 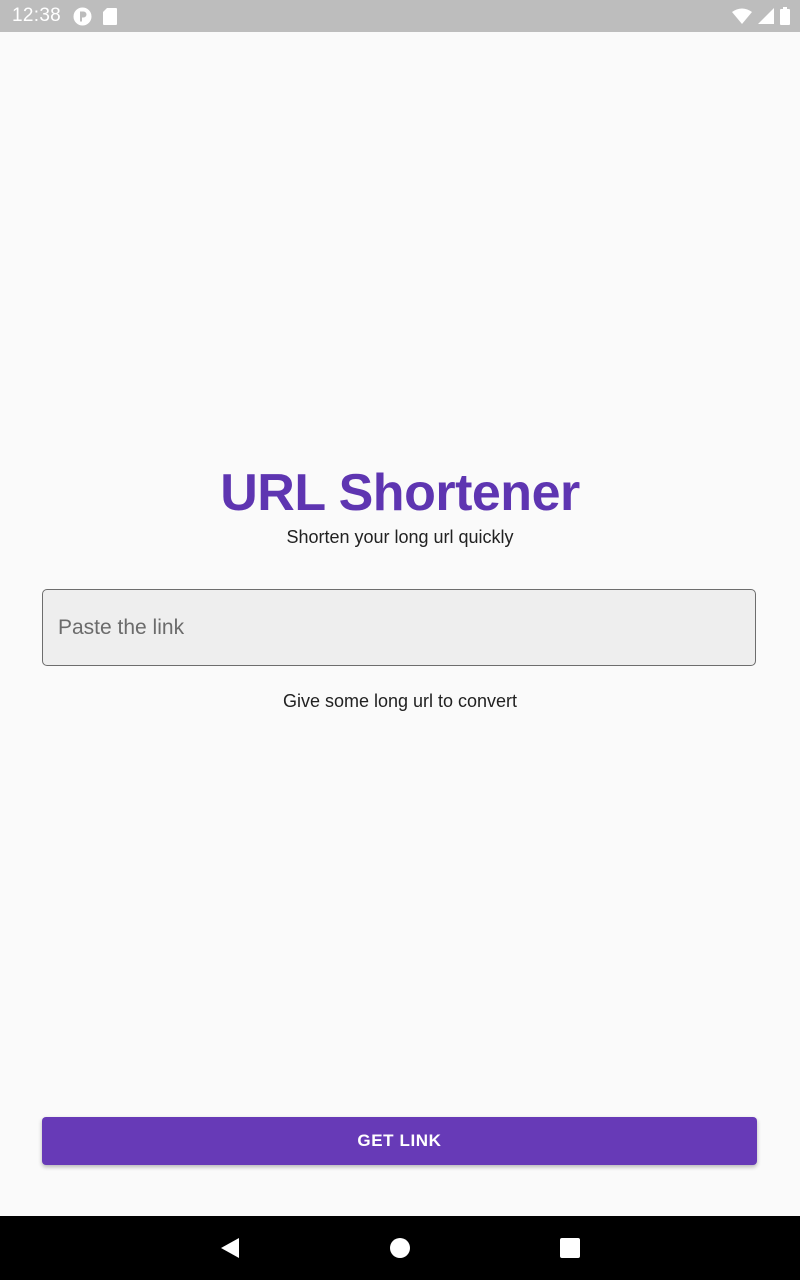 I want to click on status-left-icons, so click(x=95, y=16).